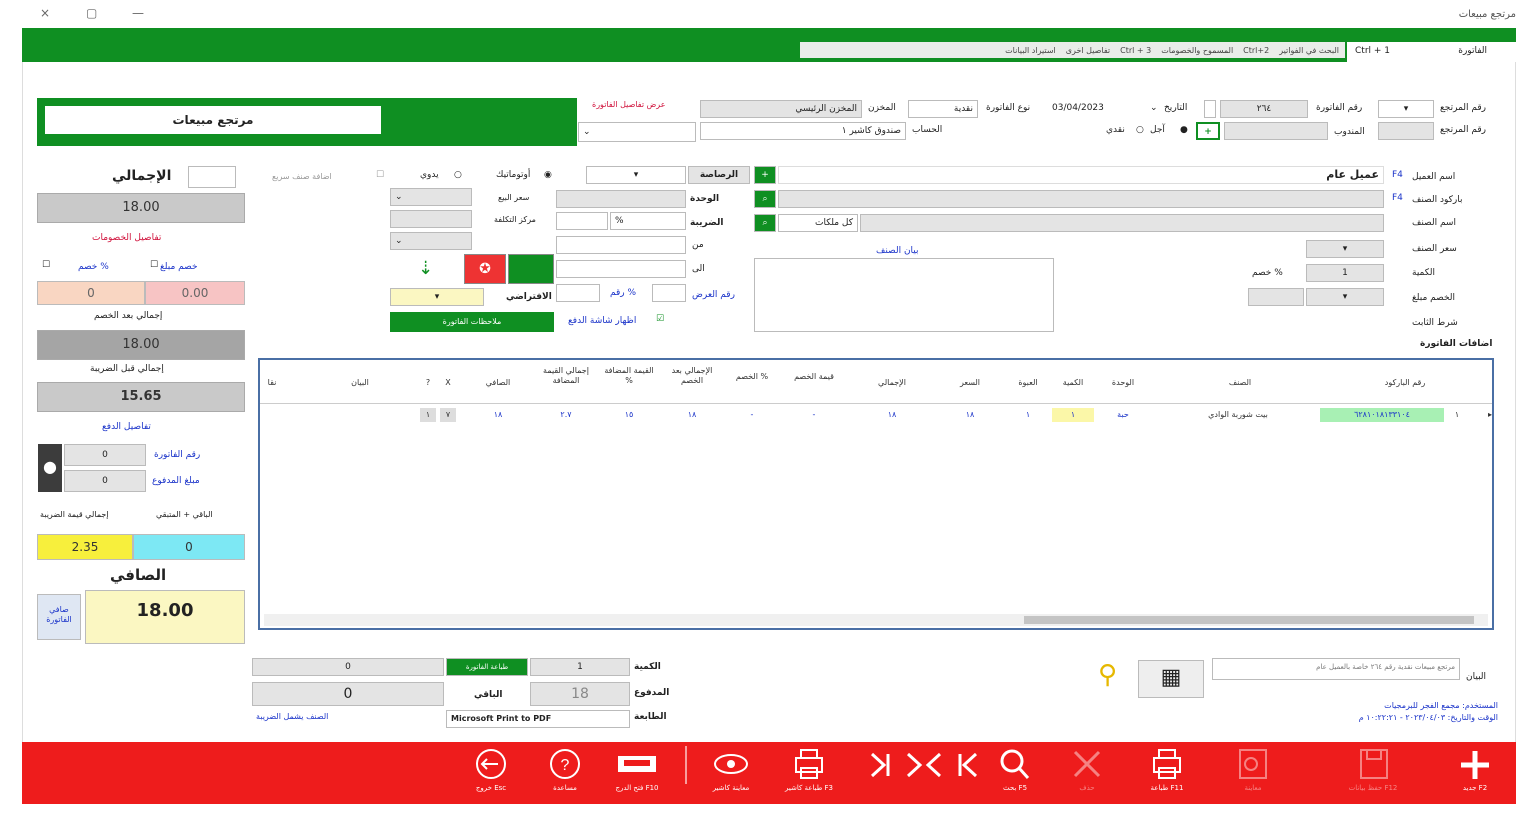 This screenshot has width=1536, height=835. Describe the element at coordinates (621, 269) in the screenshot. I see `to-field` at that location.